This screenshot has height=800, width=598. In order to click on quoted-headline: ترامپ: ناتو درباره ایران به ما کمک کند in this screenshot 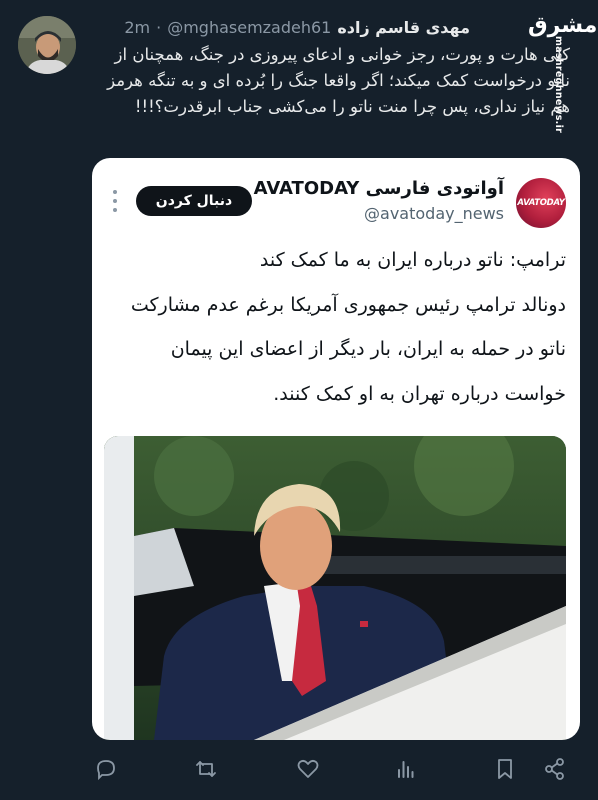, I will do `click(412, 260)`.